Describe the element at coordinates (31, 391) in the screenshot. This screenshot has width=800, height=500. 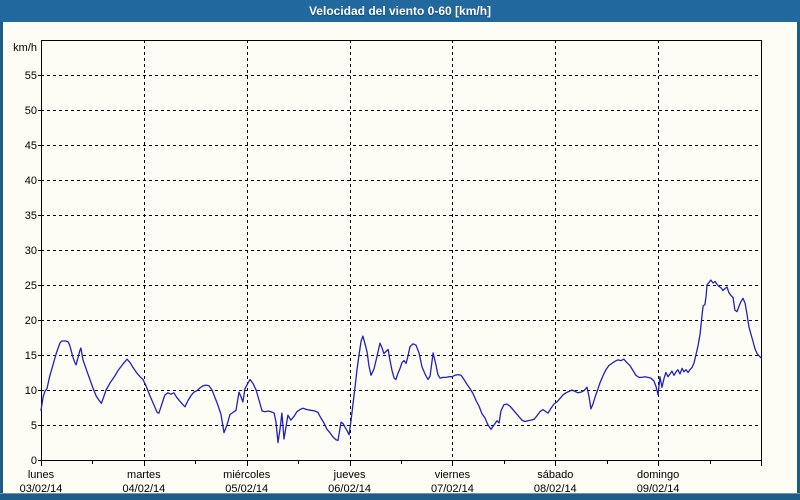
I see `y-tick-label: 10` at that location.